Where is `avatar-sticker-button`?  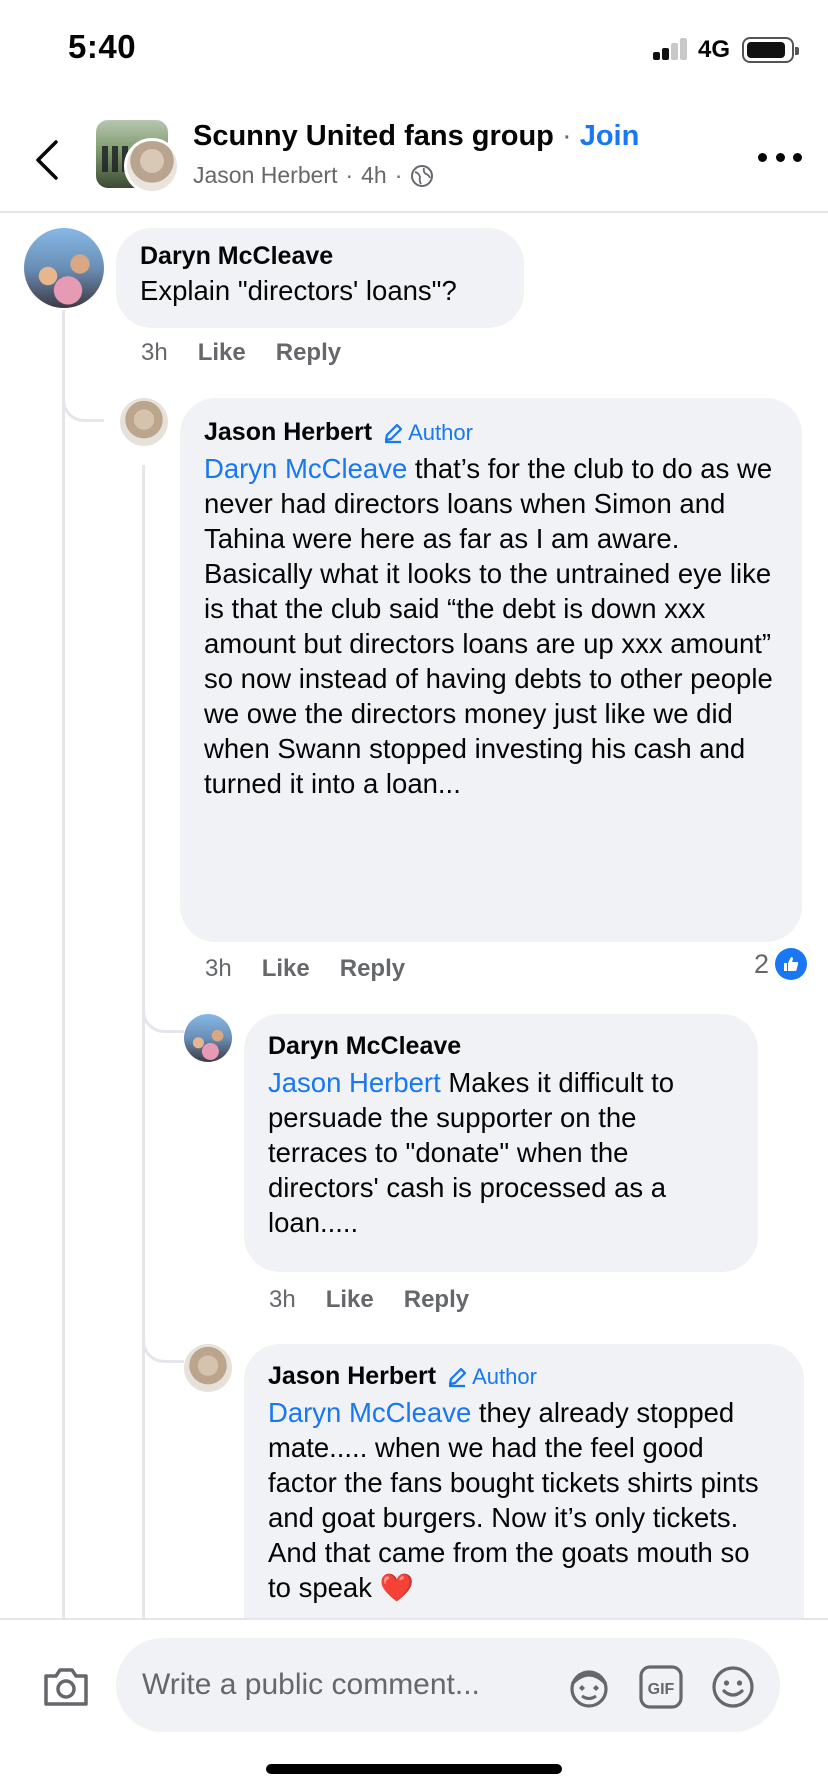 avatar-sticker-button is located at coordinates (589, 1687).